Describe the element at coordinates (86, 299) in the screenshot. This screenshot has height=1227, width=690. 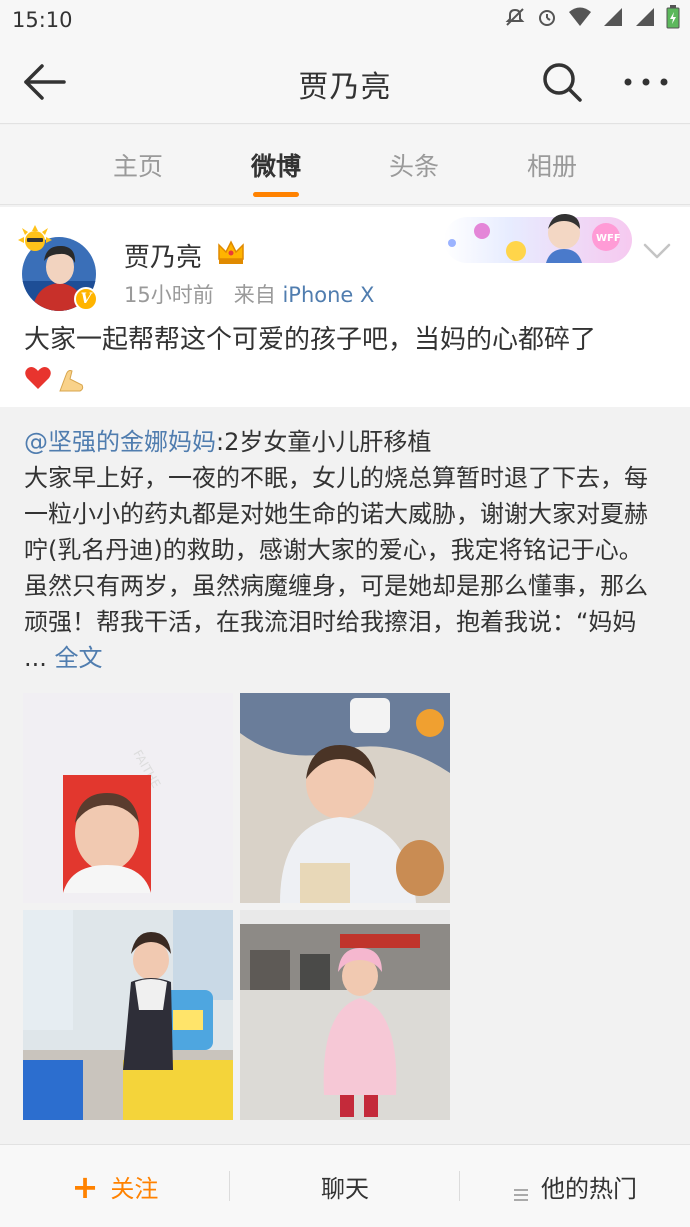
I see `verified-badge-icon: V` at that location.